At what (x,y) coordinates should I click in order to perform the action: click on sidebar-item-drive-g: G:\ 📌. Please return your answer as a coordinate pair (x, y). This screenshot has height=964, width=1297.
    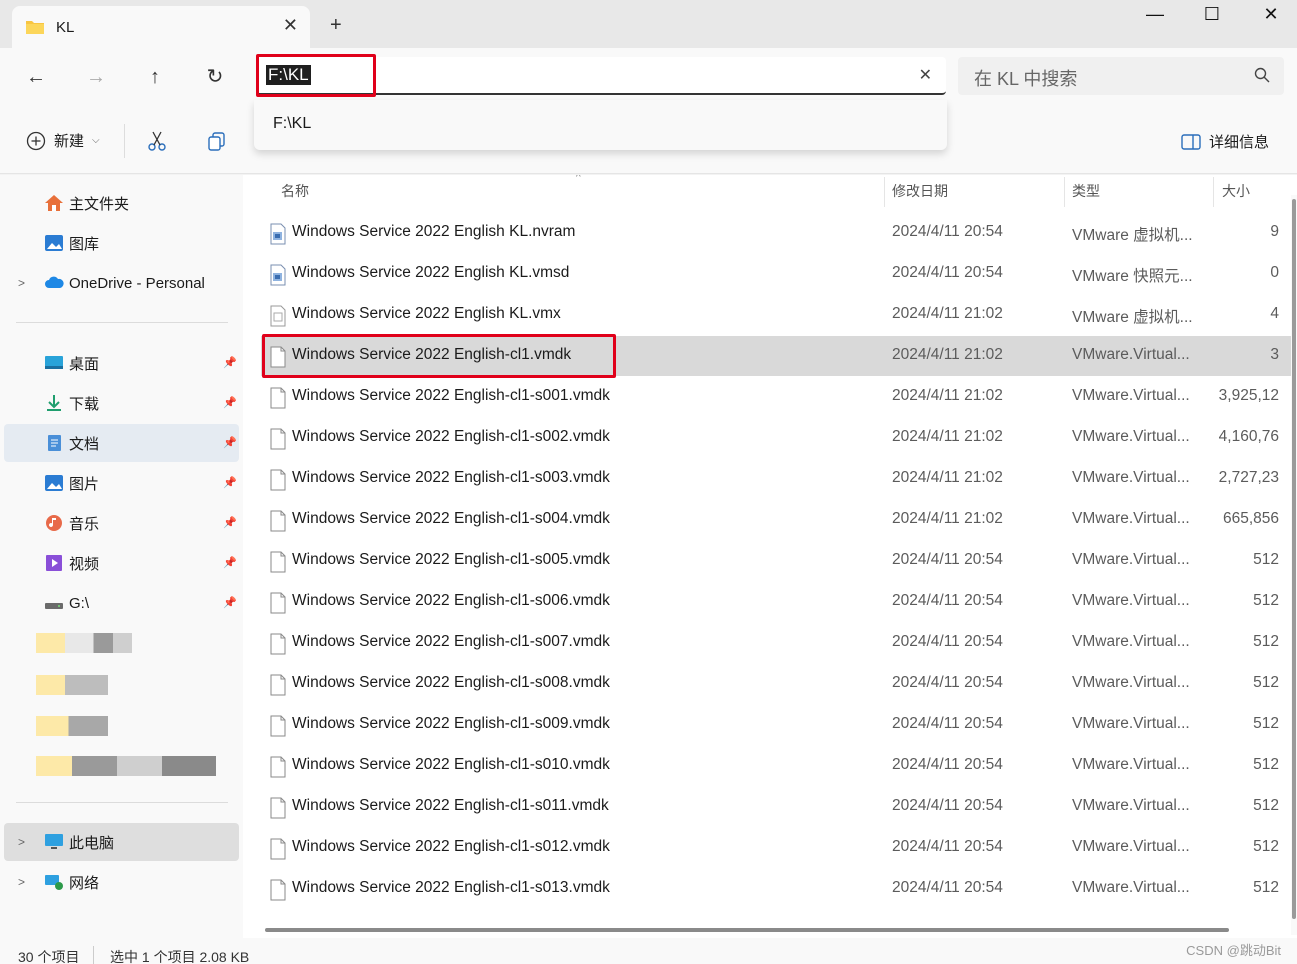
    Looking at the image, I should click on (121, 603).